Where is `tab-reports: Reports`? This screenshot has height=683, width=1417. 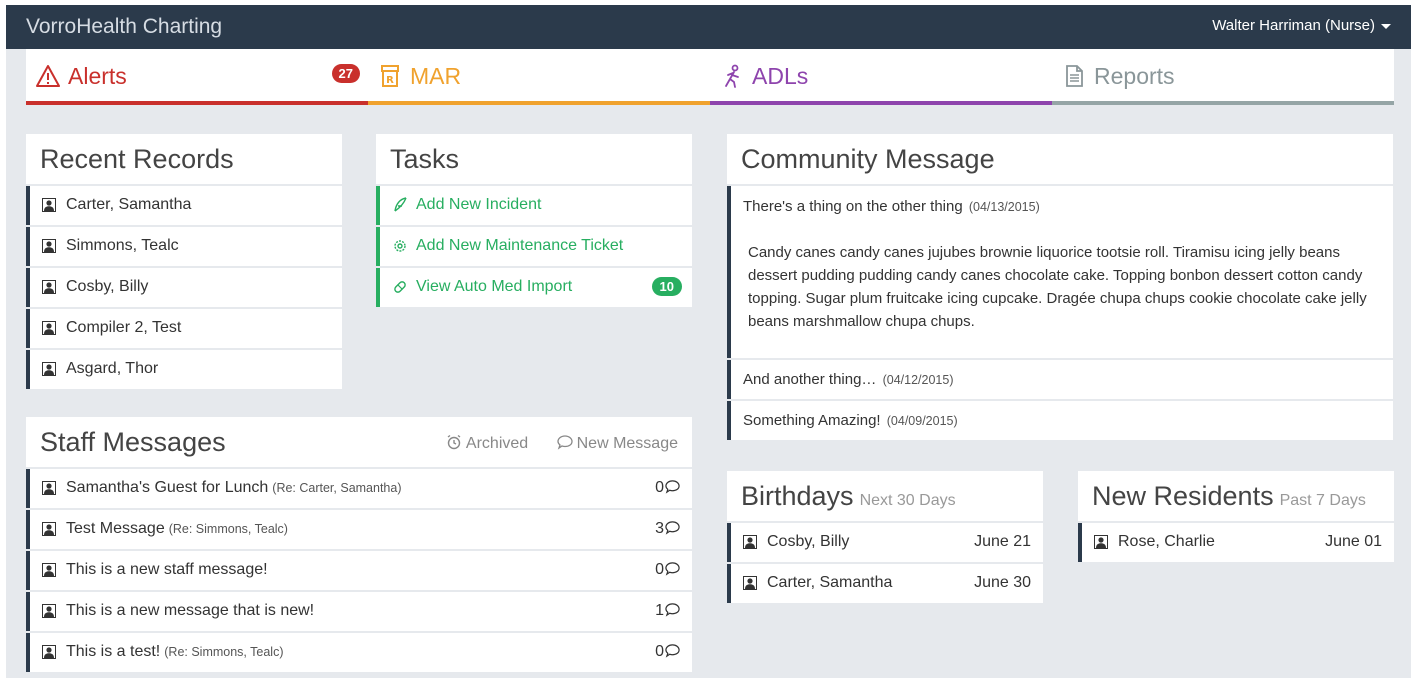
tab-reports: Reports is located at coordinates (1223, 77).